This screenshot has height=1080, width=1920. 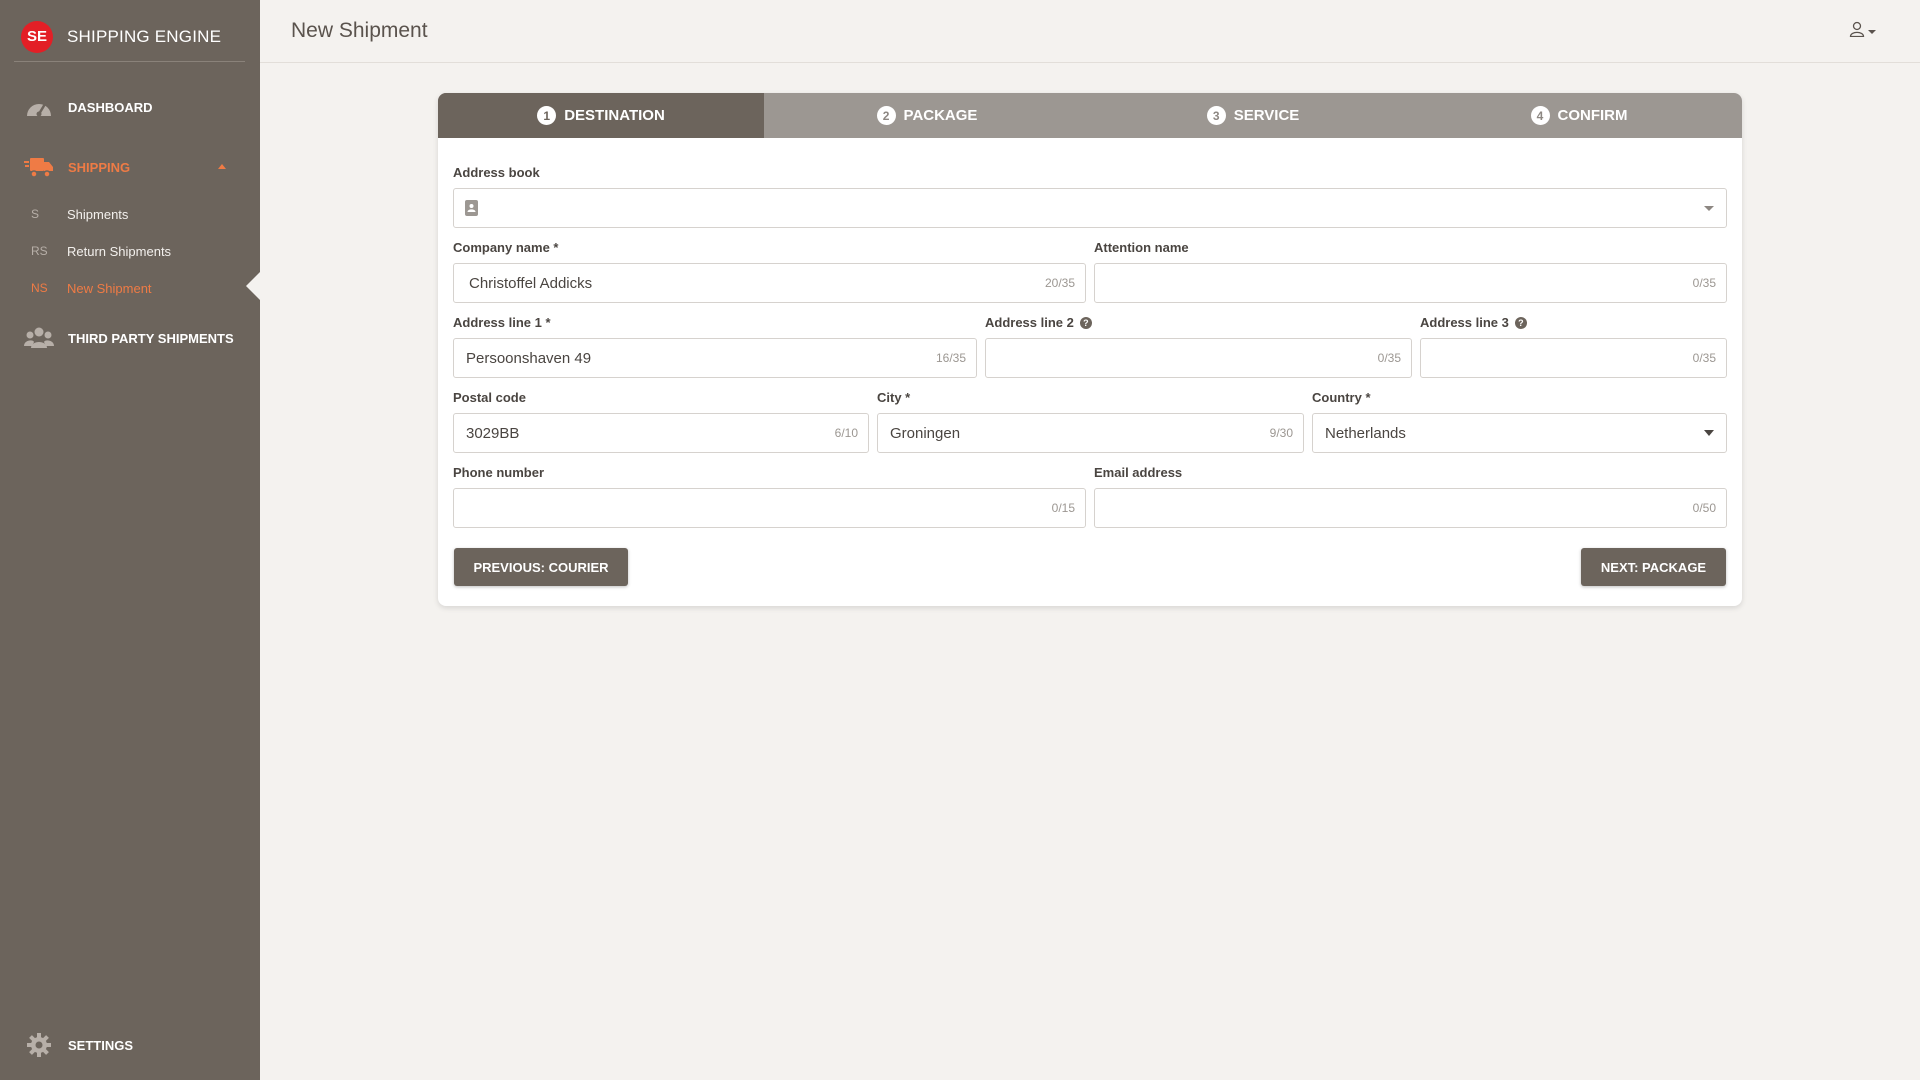 What do you see at coordinates (39, 107) in the screenshot?
I see `speedometer-icon` at bounding box center [39, 107].